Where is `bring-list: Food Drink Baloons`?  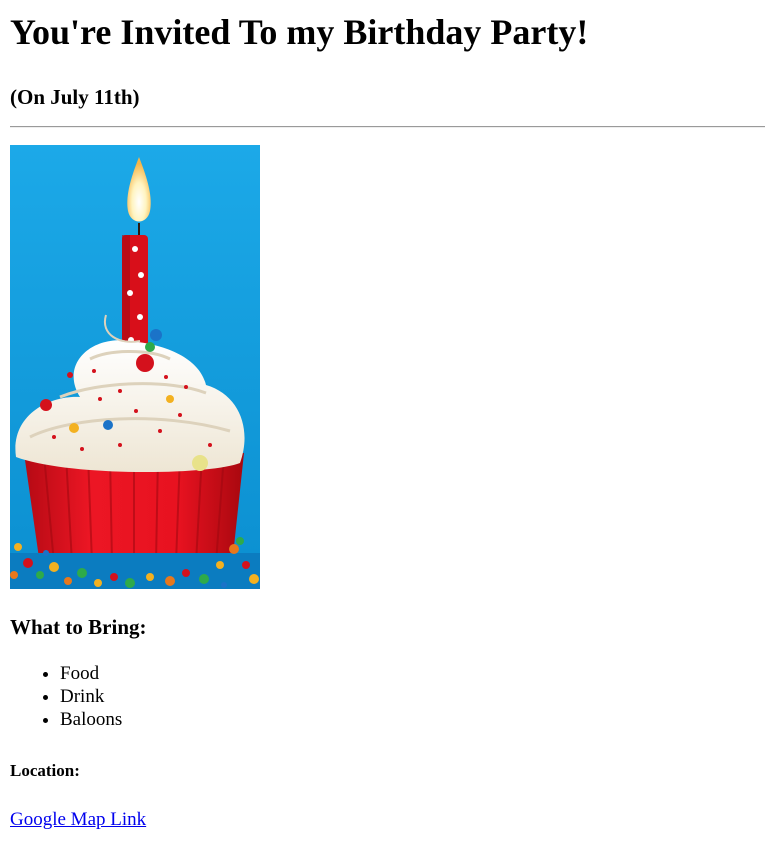
bring-list: Food Drink Baloons is located at coordinates (66, 696).